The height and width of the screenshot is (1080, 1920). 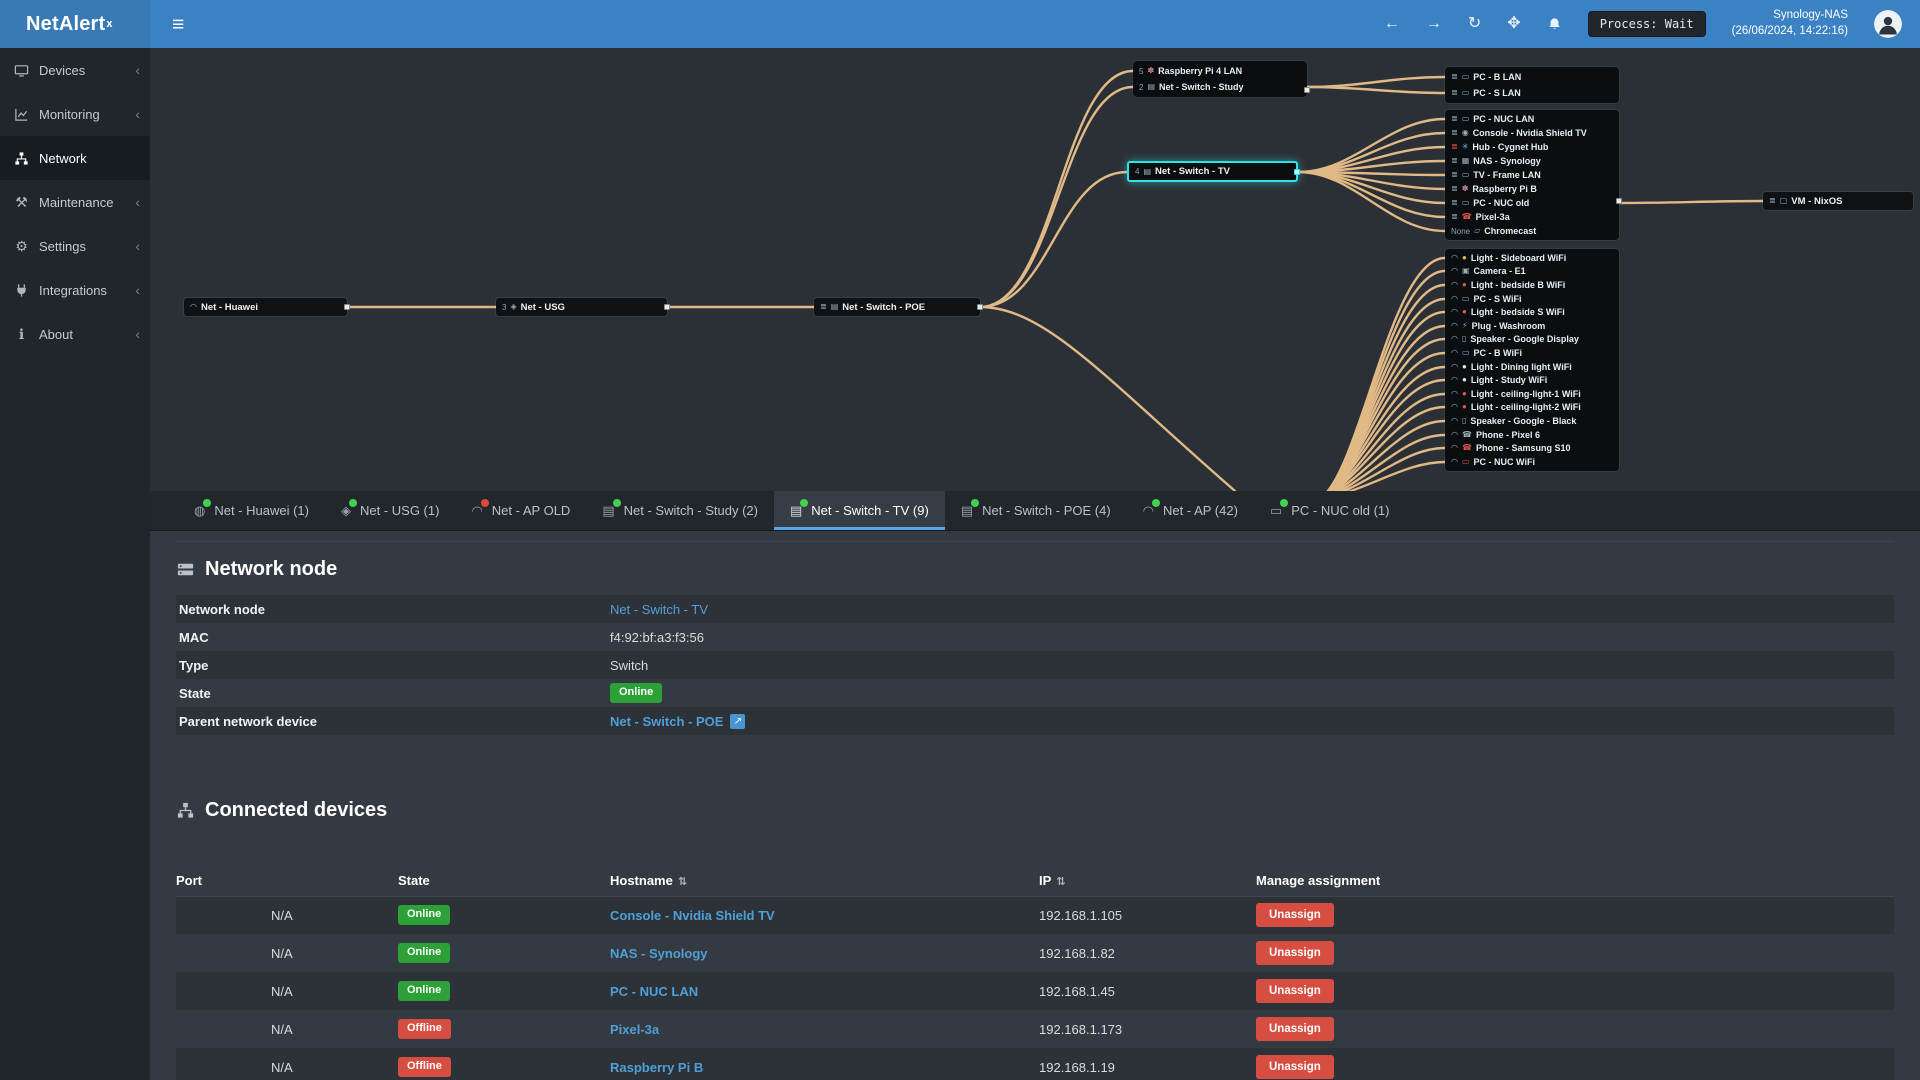 What do you see at coordinates (1532, 299) in the screenshot?
I see `tree-node-pc-s-wifi: ◠ ▭ PC - S WiFi` at bounding box center [1532, 299].